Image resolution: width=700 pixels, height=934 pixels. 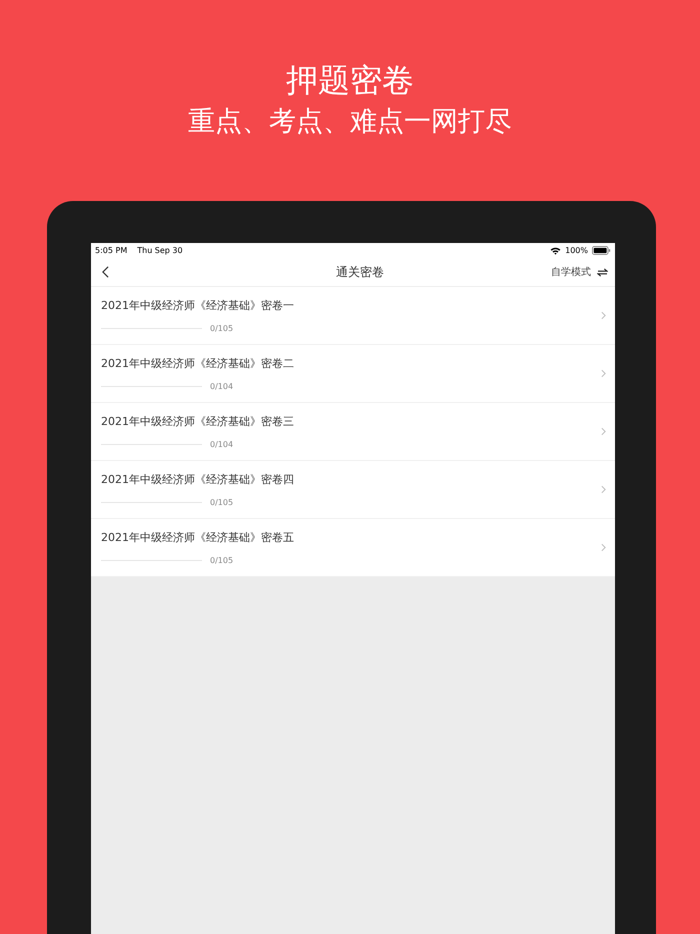 I want to click on paper-title: 2021年中级经济师《经济基础》密卷四, so click(x=198, y=479).